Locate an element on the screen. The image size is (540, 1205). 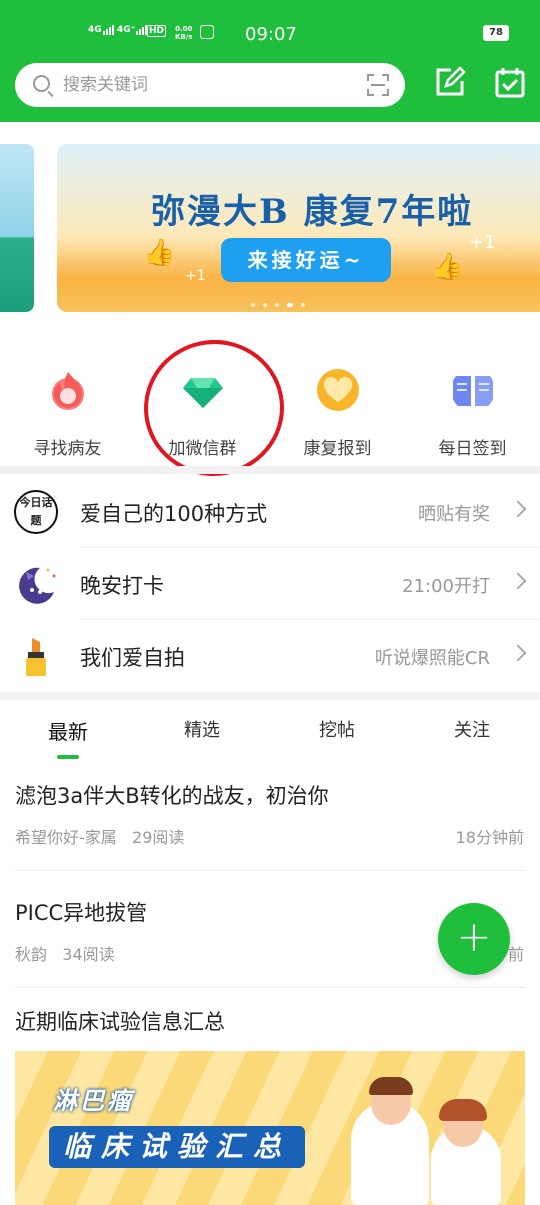
search-bar is located at coordinates (210, 85).